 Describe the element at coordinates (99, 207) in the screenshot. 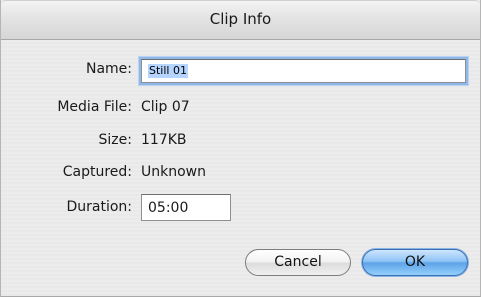

I see `duration-label: Duration:` at that location.